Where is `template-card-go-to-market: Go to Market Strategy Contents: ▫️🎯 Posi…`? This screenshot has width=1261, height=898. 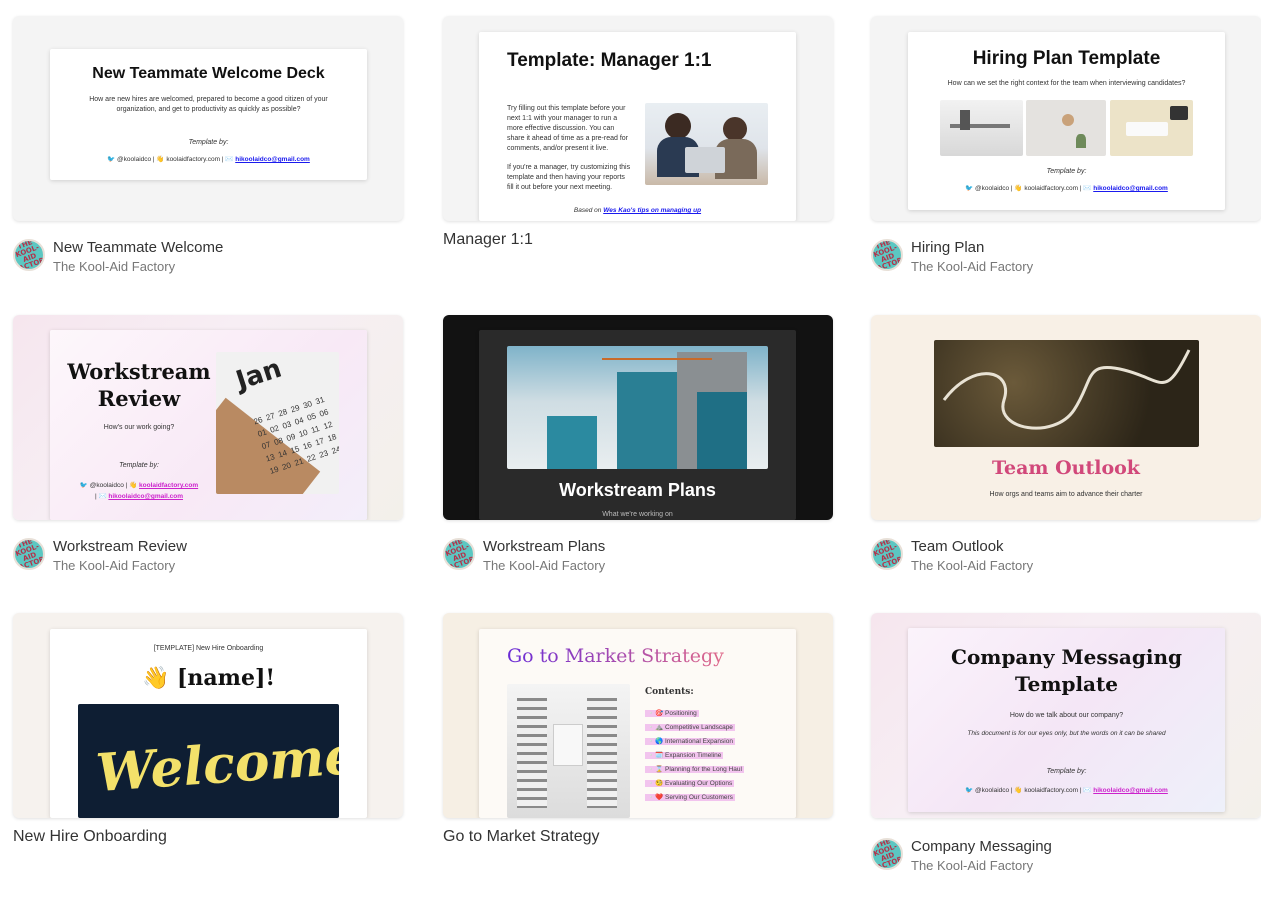
template-card-go-to-market: Go to Market Strategy Contents: ▫️🎯 Posi… is located at coordinates (638, 740).